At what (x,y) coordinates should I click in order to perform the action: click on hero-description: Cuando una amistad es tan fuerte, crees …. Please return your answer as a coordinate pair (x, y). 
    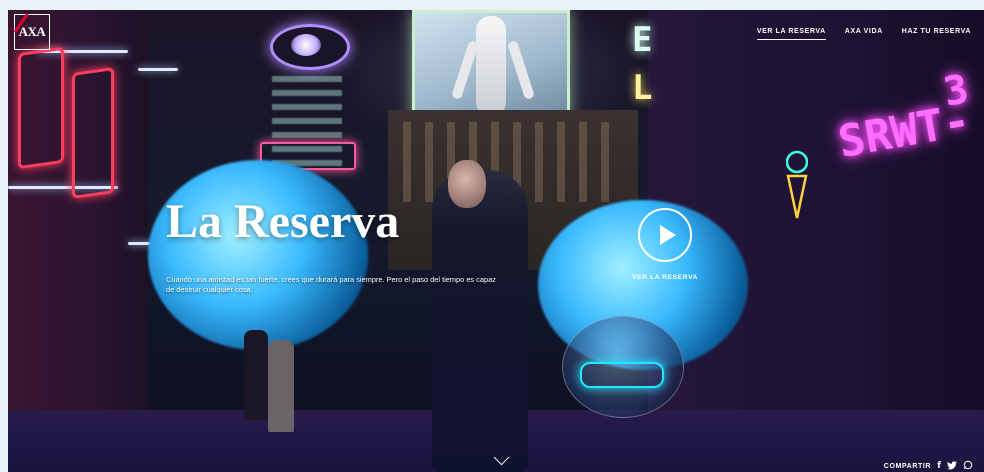
    Looking at the image, I should click on (331, 285).